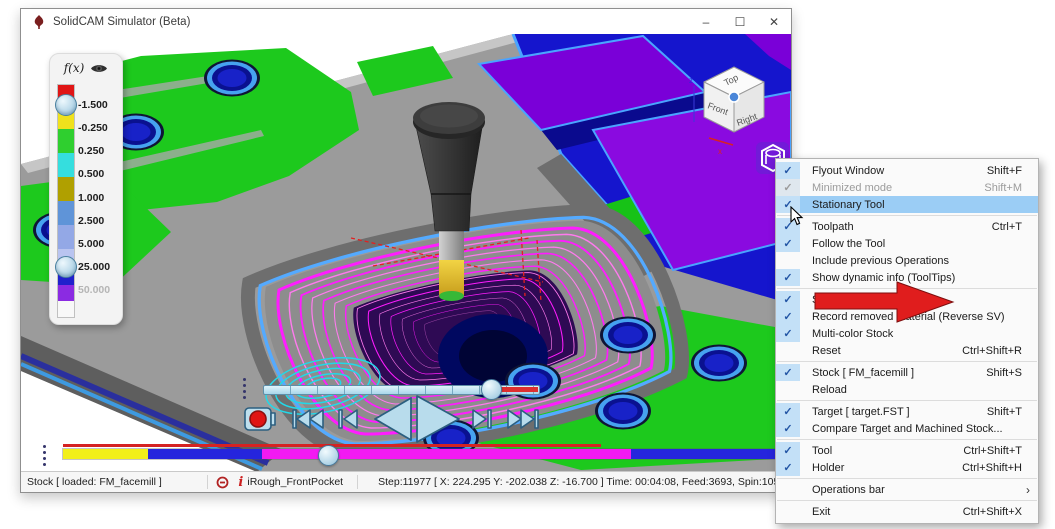 The height and width of the screenshot is (529, 1055). I want to click on scale-lower-knob, so click(66, 267).